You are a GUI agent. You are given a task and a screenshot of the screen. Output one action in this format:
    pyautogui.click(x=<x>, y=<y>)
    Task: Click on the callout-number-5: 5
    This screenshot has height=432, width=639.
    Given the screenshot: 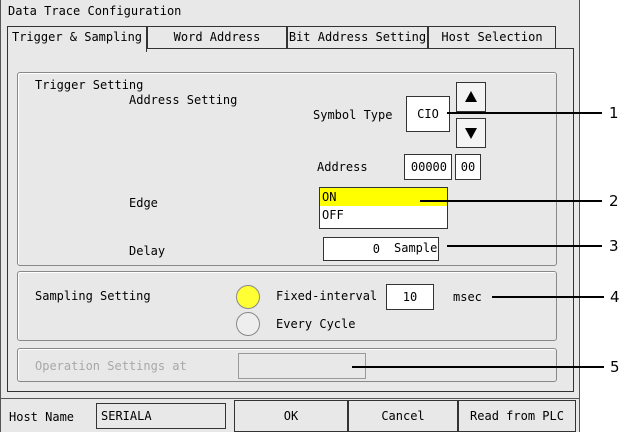 What is the action you would take?
    pyautogui.click(x=615, y=367)
    